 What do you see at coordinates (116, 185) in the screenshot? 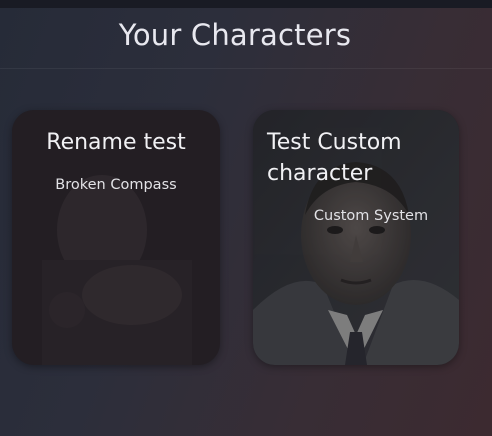
I see `character-system: Broken Compass` at bounding box center [116, 185].